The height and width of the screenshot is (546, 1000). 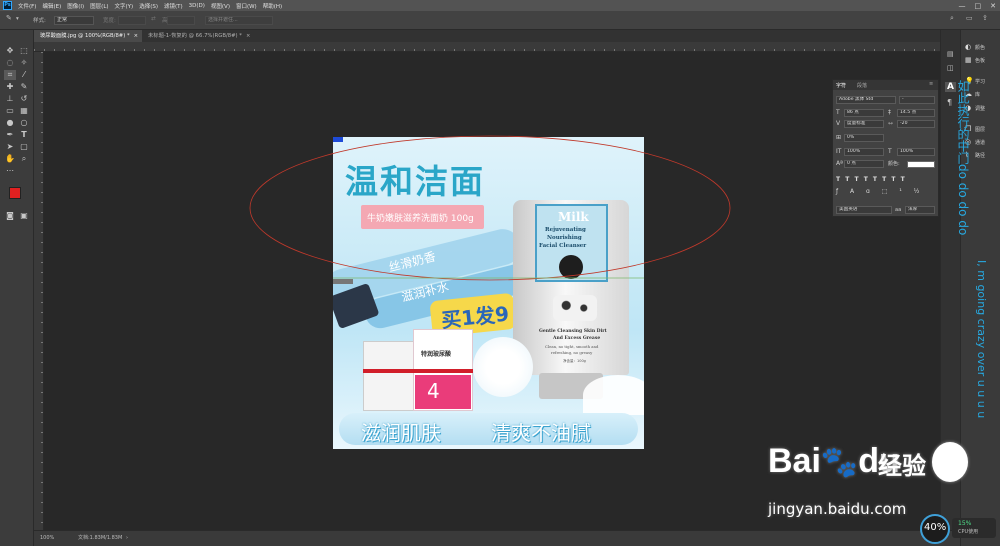 I want to click on text-style-buttons: TTTTTTTT, so click(x=886, y=181).